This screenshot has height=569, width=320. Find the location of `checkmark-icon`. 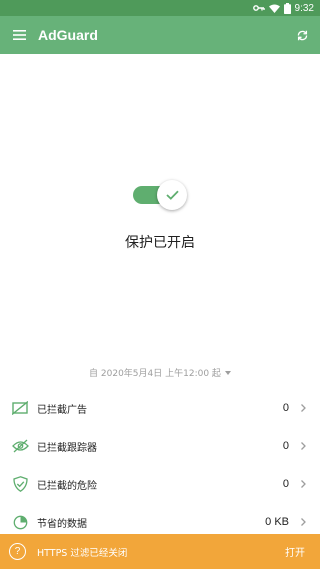

checkmark-icon is located at coordinates (172, 195).